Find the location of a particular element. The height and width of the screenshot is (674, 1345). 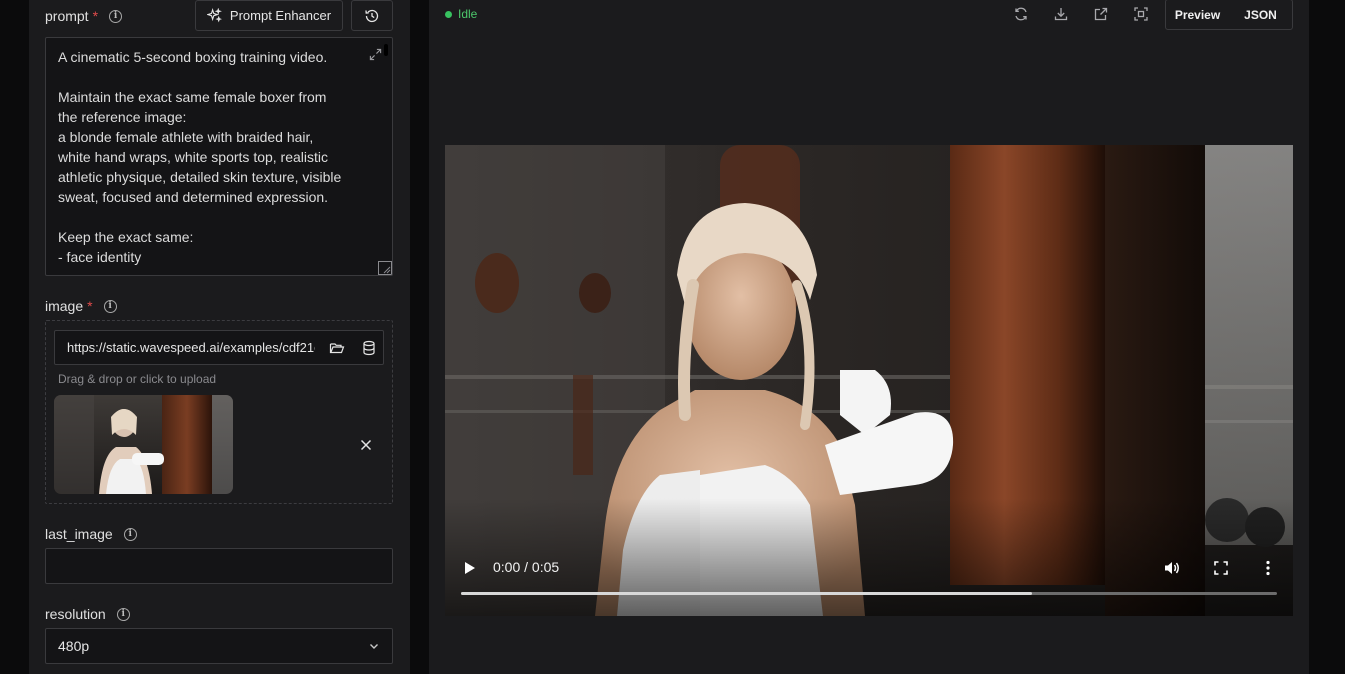

video-buffered-bar is located at coordinates (747, 593).